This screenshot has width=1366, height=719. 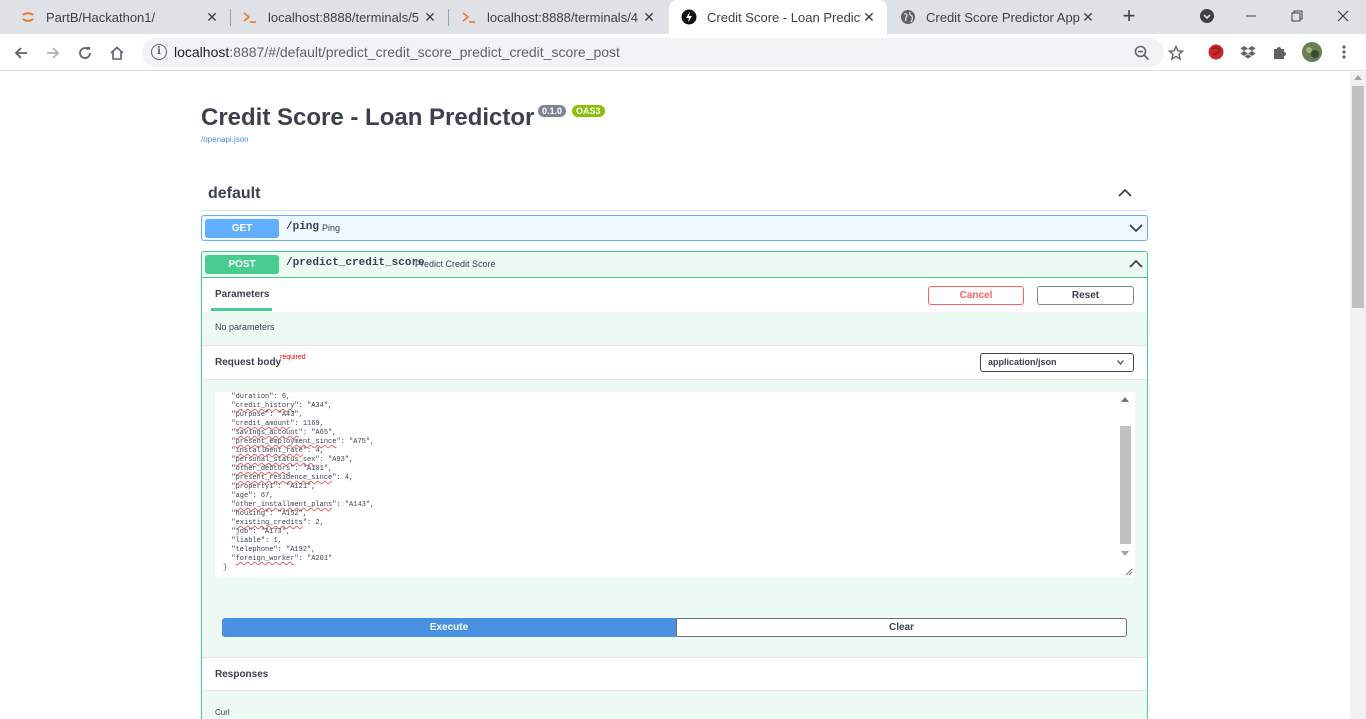 I want to click on json-line: "housing": "A152",, so click(x=265, y=514).